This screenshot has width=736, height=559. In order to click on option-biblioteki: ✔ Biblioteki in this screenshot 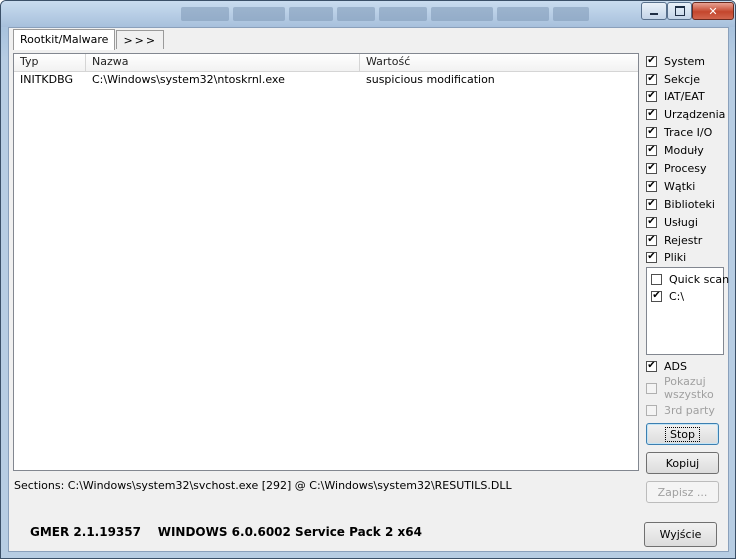, I will do `click(680, 204)`.